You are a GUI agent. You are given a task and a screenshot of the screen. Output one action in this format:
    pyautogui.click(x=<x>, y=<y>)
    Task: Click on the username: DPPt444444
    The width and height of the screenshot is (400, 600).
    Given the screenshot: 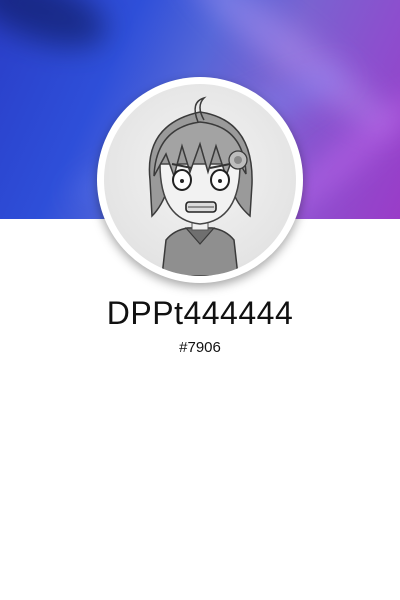 What is the action you would take?
    pyautogui.click(x=200, y=313)
    